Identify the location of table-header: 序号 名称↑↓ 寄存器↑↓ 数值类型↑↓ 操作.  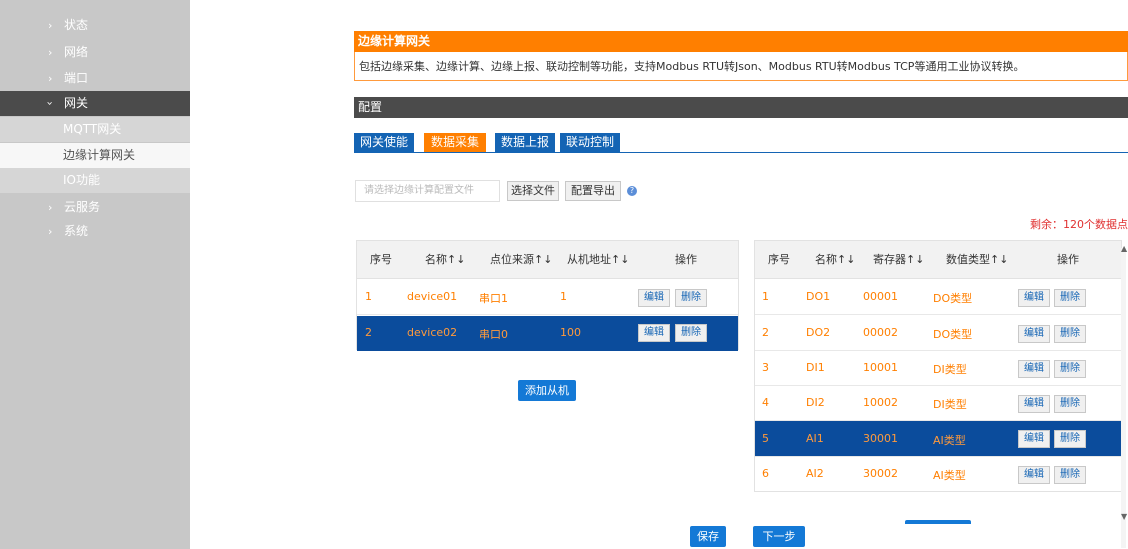
(938, 260).